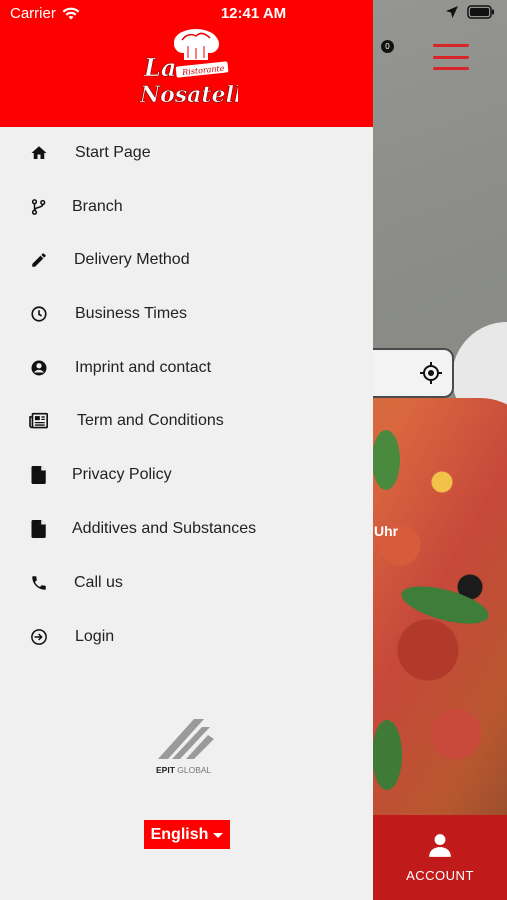 The image size is (507, 900). What do you see at coordinates (431, 373) in the screenshot?
I see `locate-icon` at bounding box center [431, 373].